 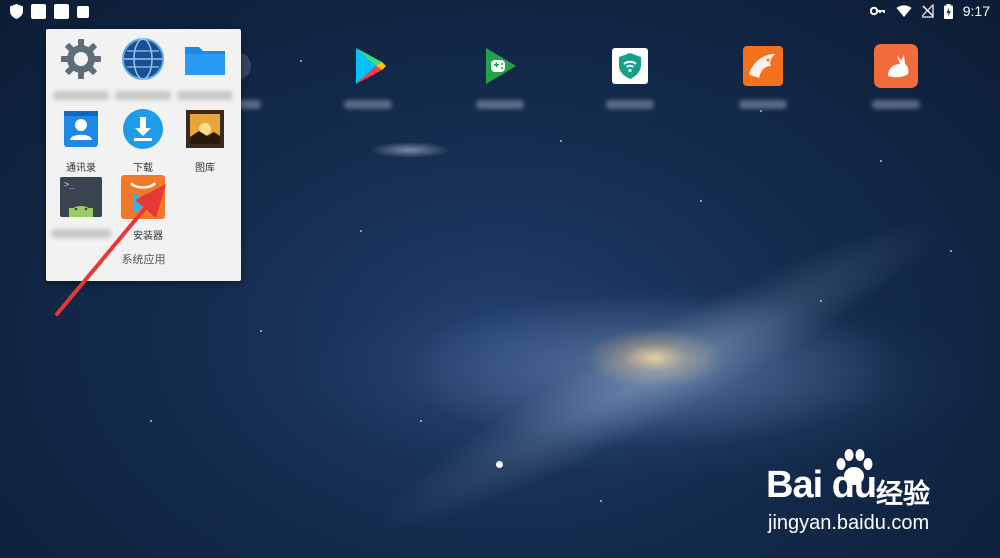 I want to click on system-apps-folder: 通讯录 下载 图库 >_ 安装器 系统应用, so click(x=143, y=155).